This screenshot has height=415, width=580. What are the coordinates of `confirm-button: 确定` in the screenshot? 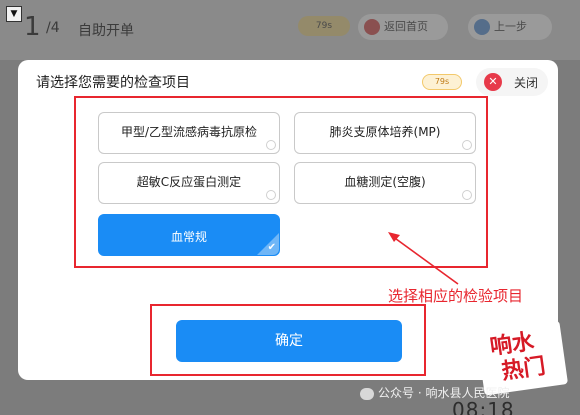 It's located at (289, 341).